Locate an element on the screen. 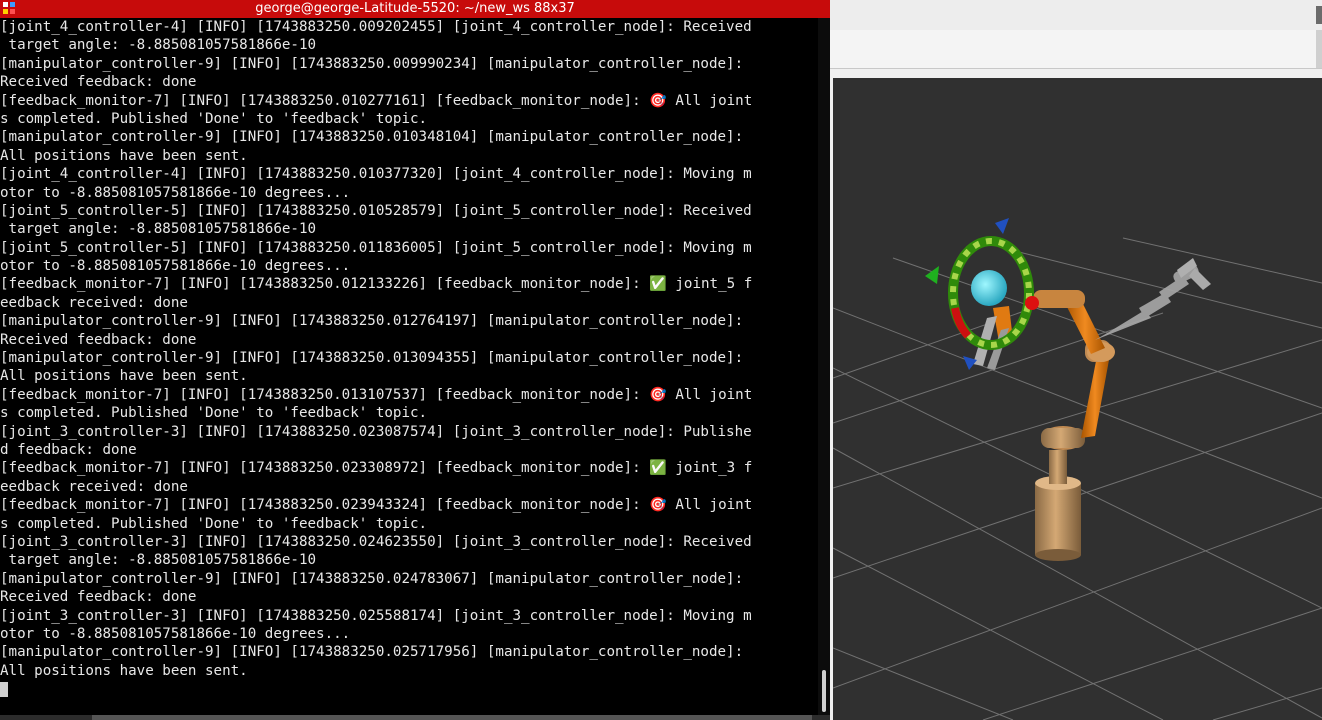  terminal-cursor is located at coordinates (4, 689).